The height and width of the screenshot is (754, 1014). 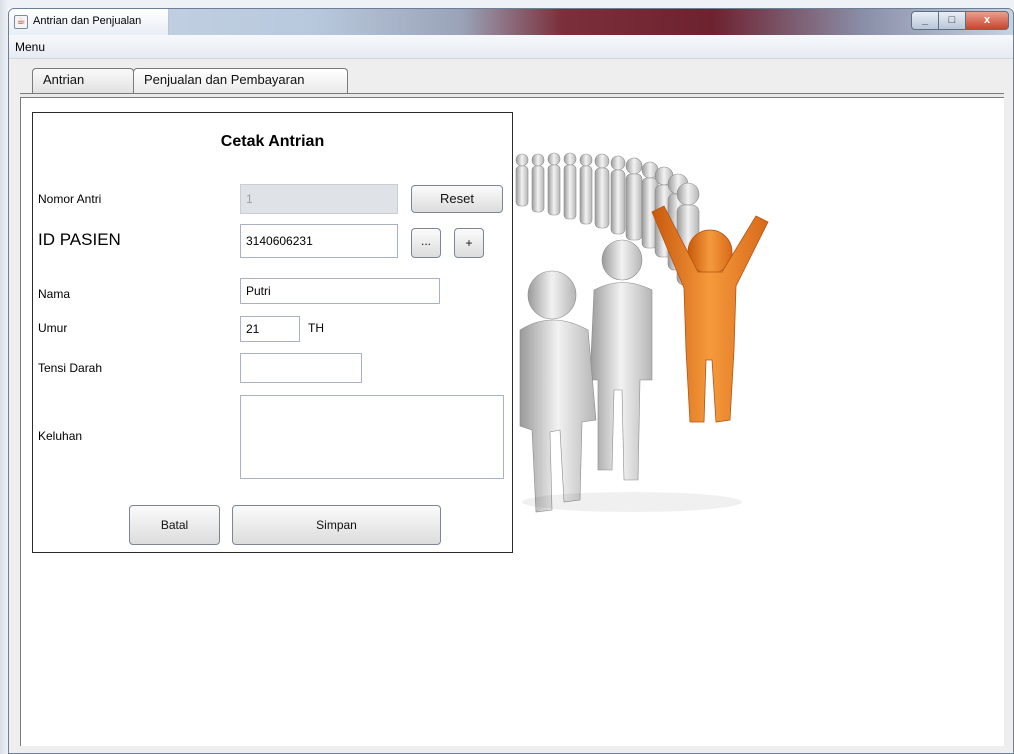 I want to click on add-pasien-button: +, so click(x=469, y=243).